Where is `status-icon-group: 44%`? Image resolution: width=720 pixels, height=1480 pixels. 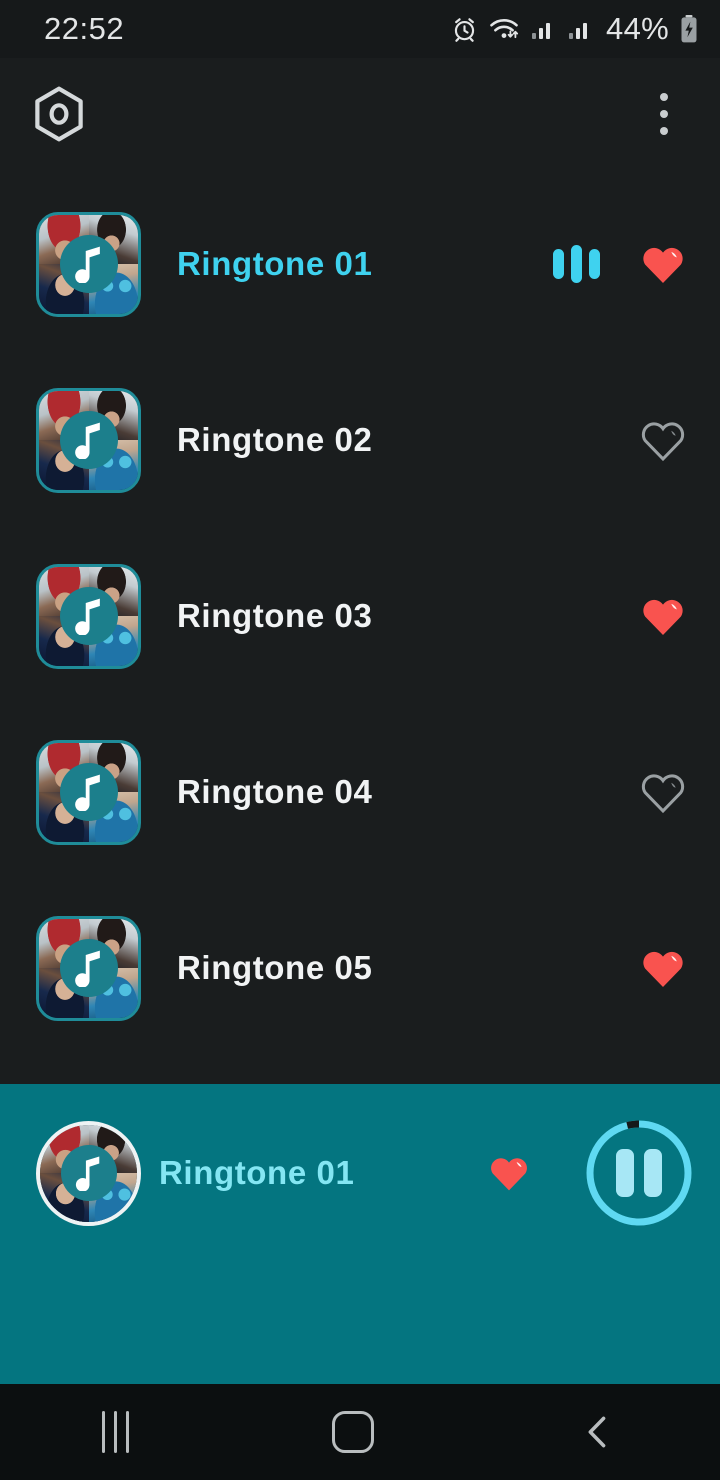
status-icon-group: 44% is located at coordinates (574, 29).